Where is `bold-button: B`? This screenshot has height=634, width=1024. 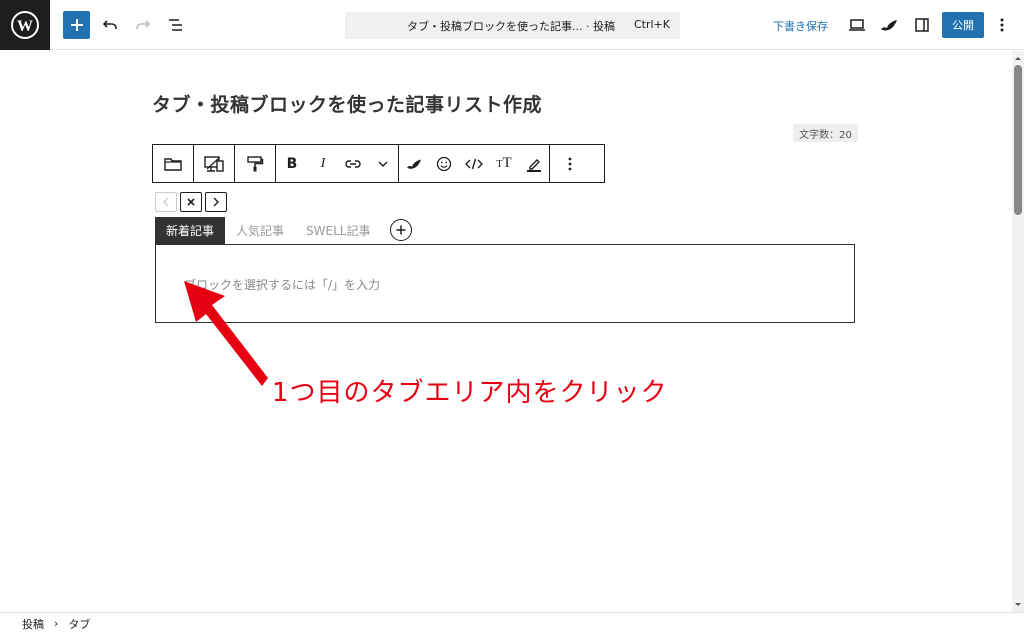 bold-button: B is located at coordinates (292, 163).